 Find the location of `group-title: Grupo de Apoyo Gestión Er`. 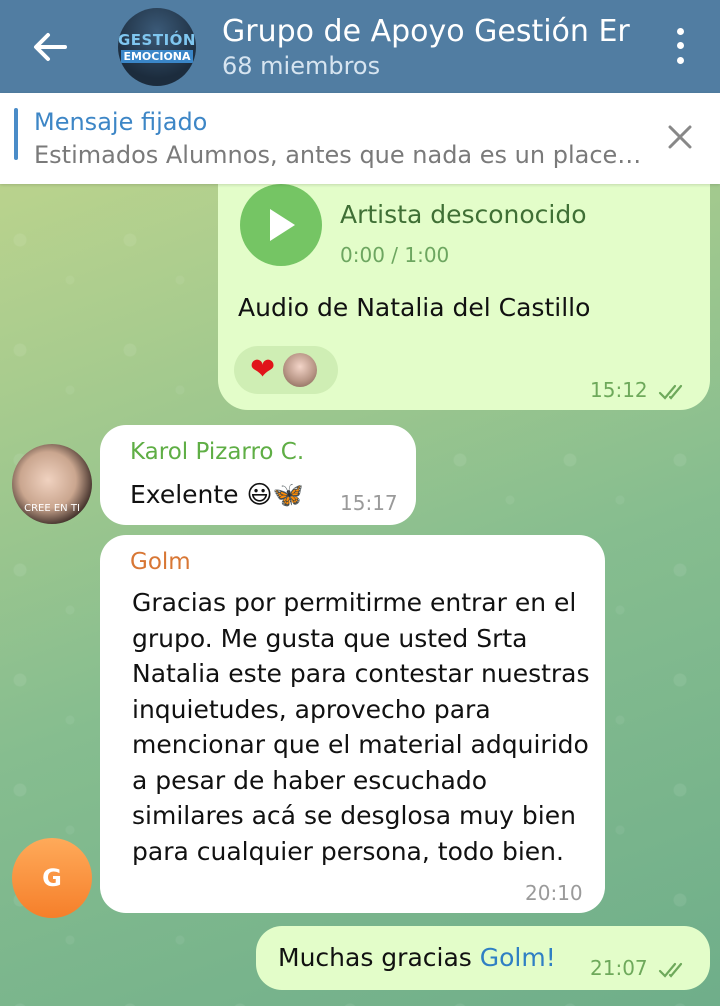

group-title: Grupo de Apoyo Gestión Er is located at coordinates (426, 31).